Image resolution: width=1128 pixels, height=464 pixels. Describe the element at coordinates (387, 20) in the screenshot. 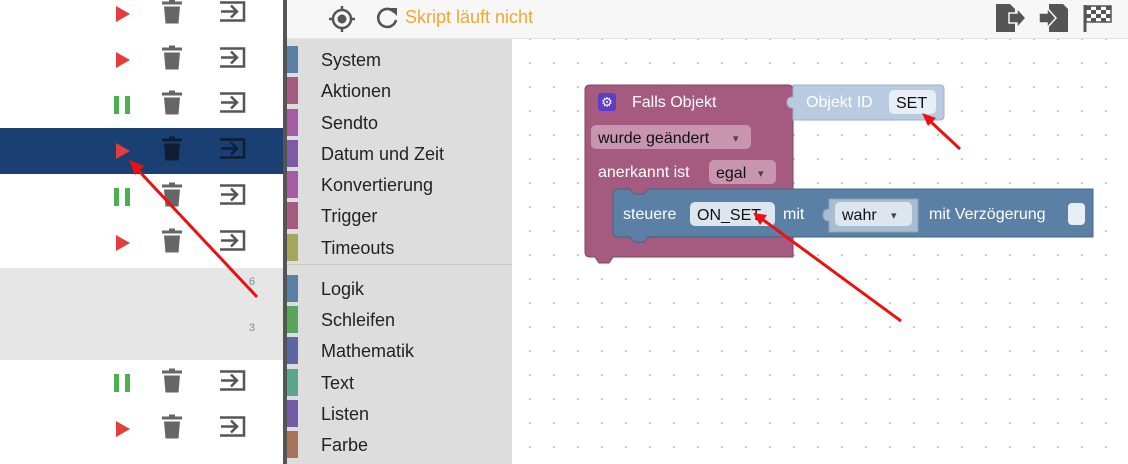

I see `refresh-icon` at that location.